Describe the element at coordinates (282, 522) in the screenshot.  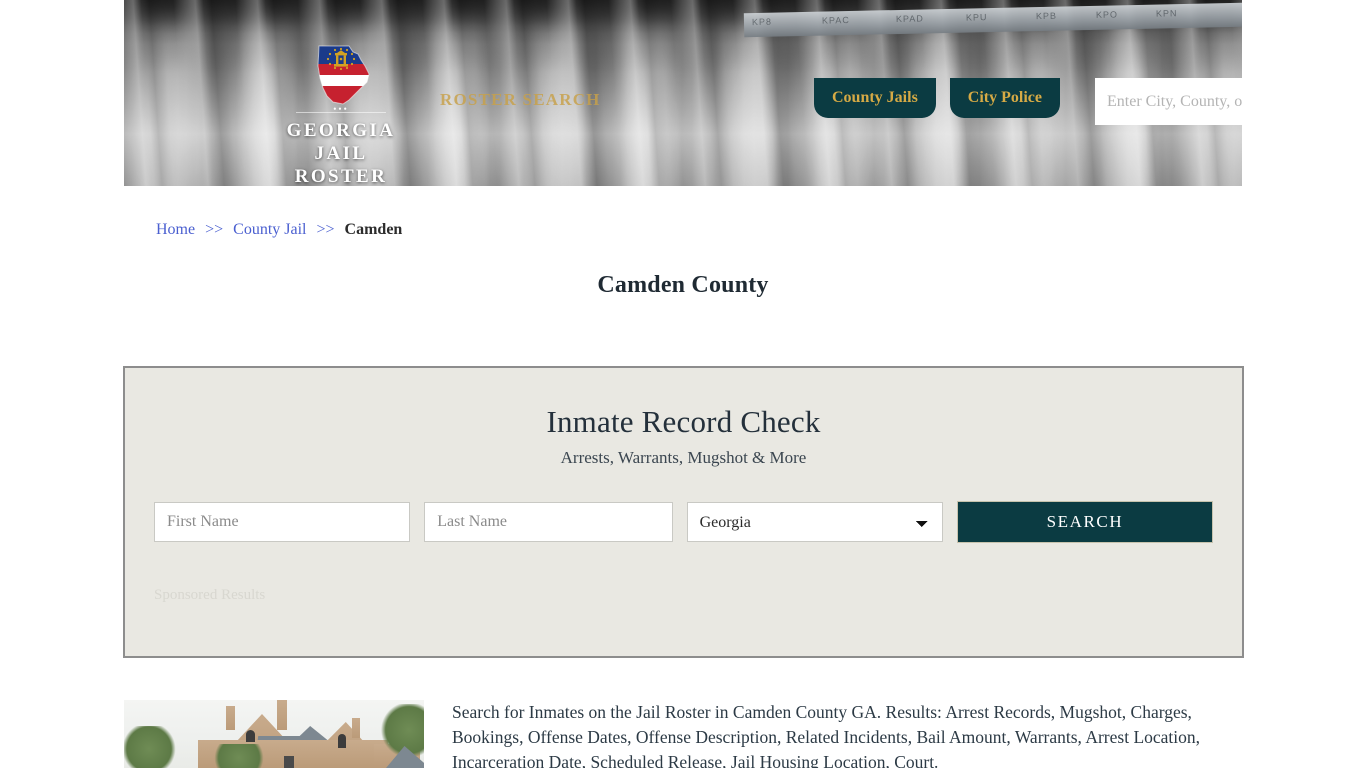
I see `first-name-input` at that location.